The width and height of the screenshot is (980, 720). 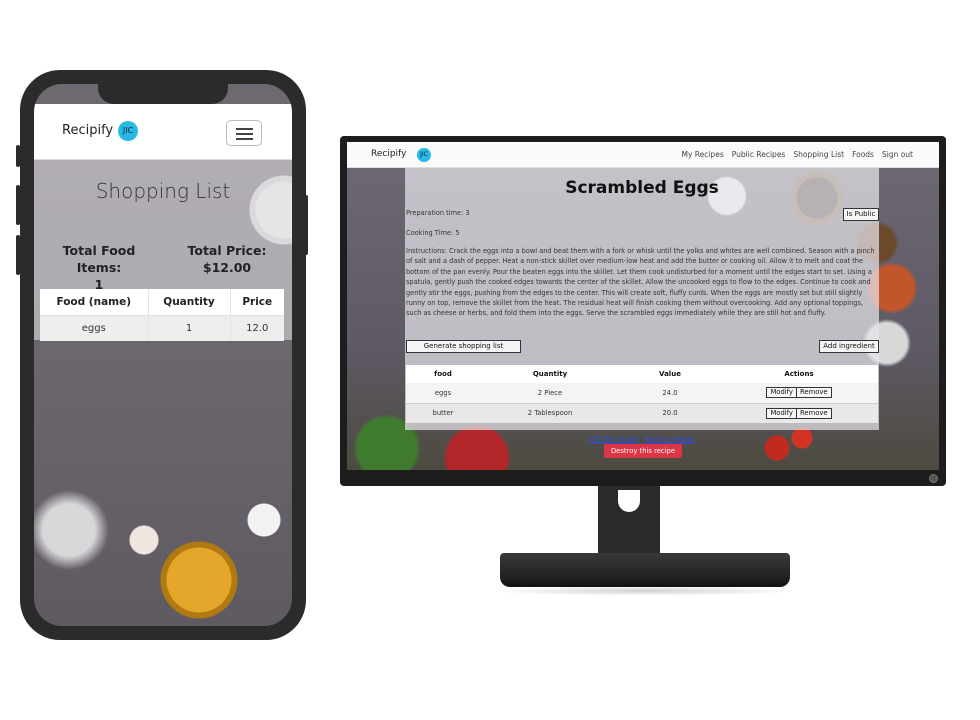 What do you see at coordinates (99, 259) in the screenshot?
I see `total-food-items-label: Total Food Items:` at bounding box center [99, 259].